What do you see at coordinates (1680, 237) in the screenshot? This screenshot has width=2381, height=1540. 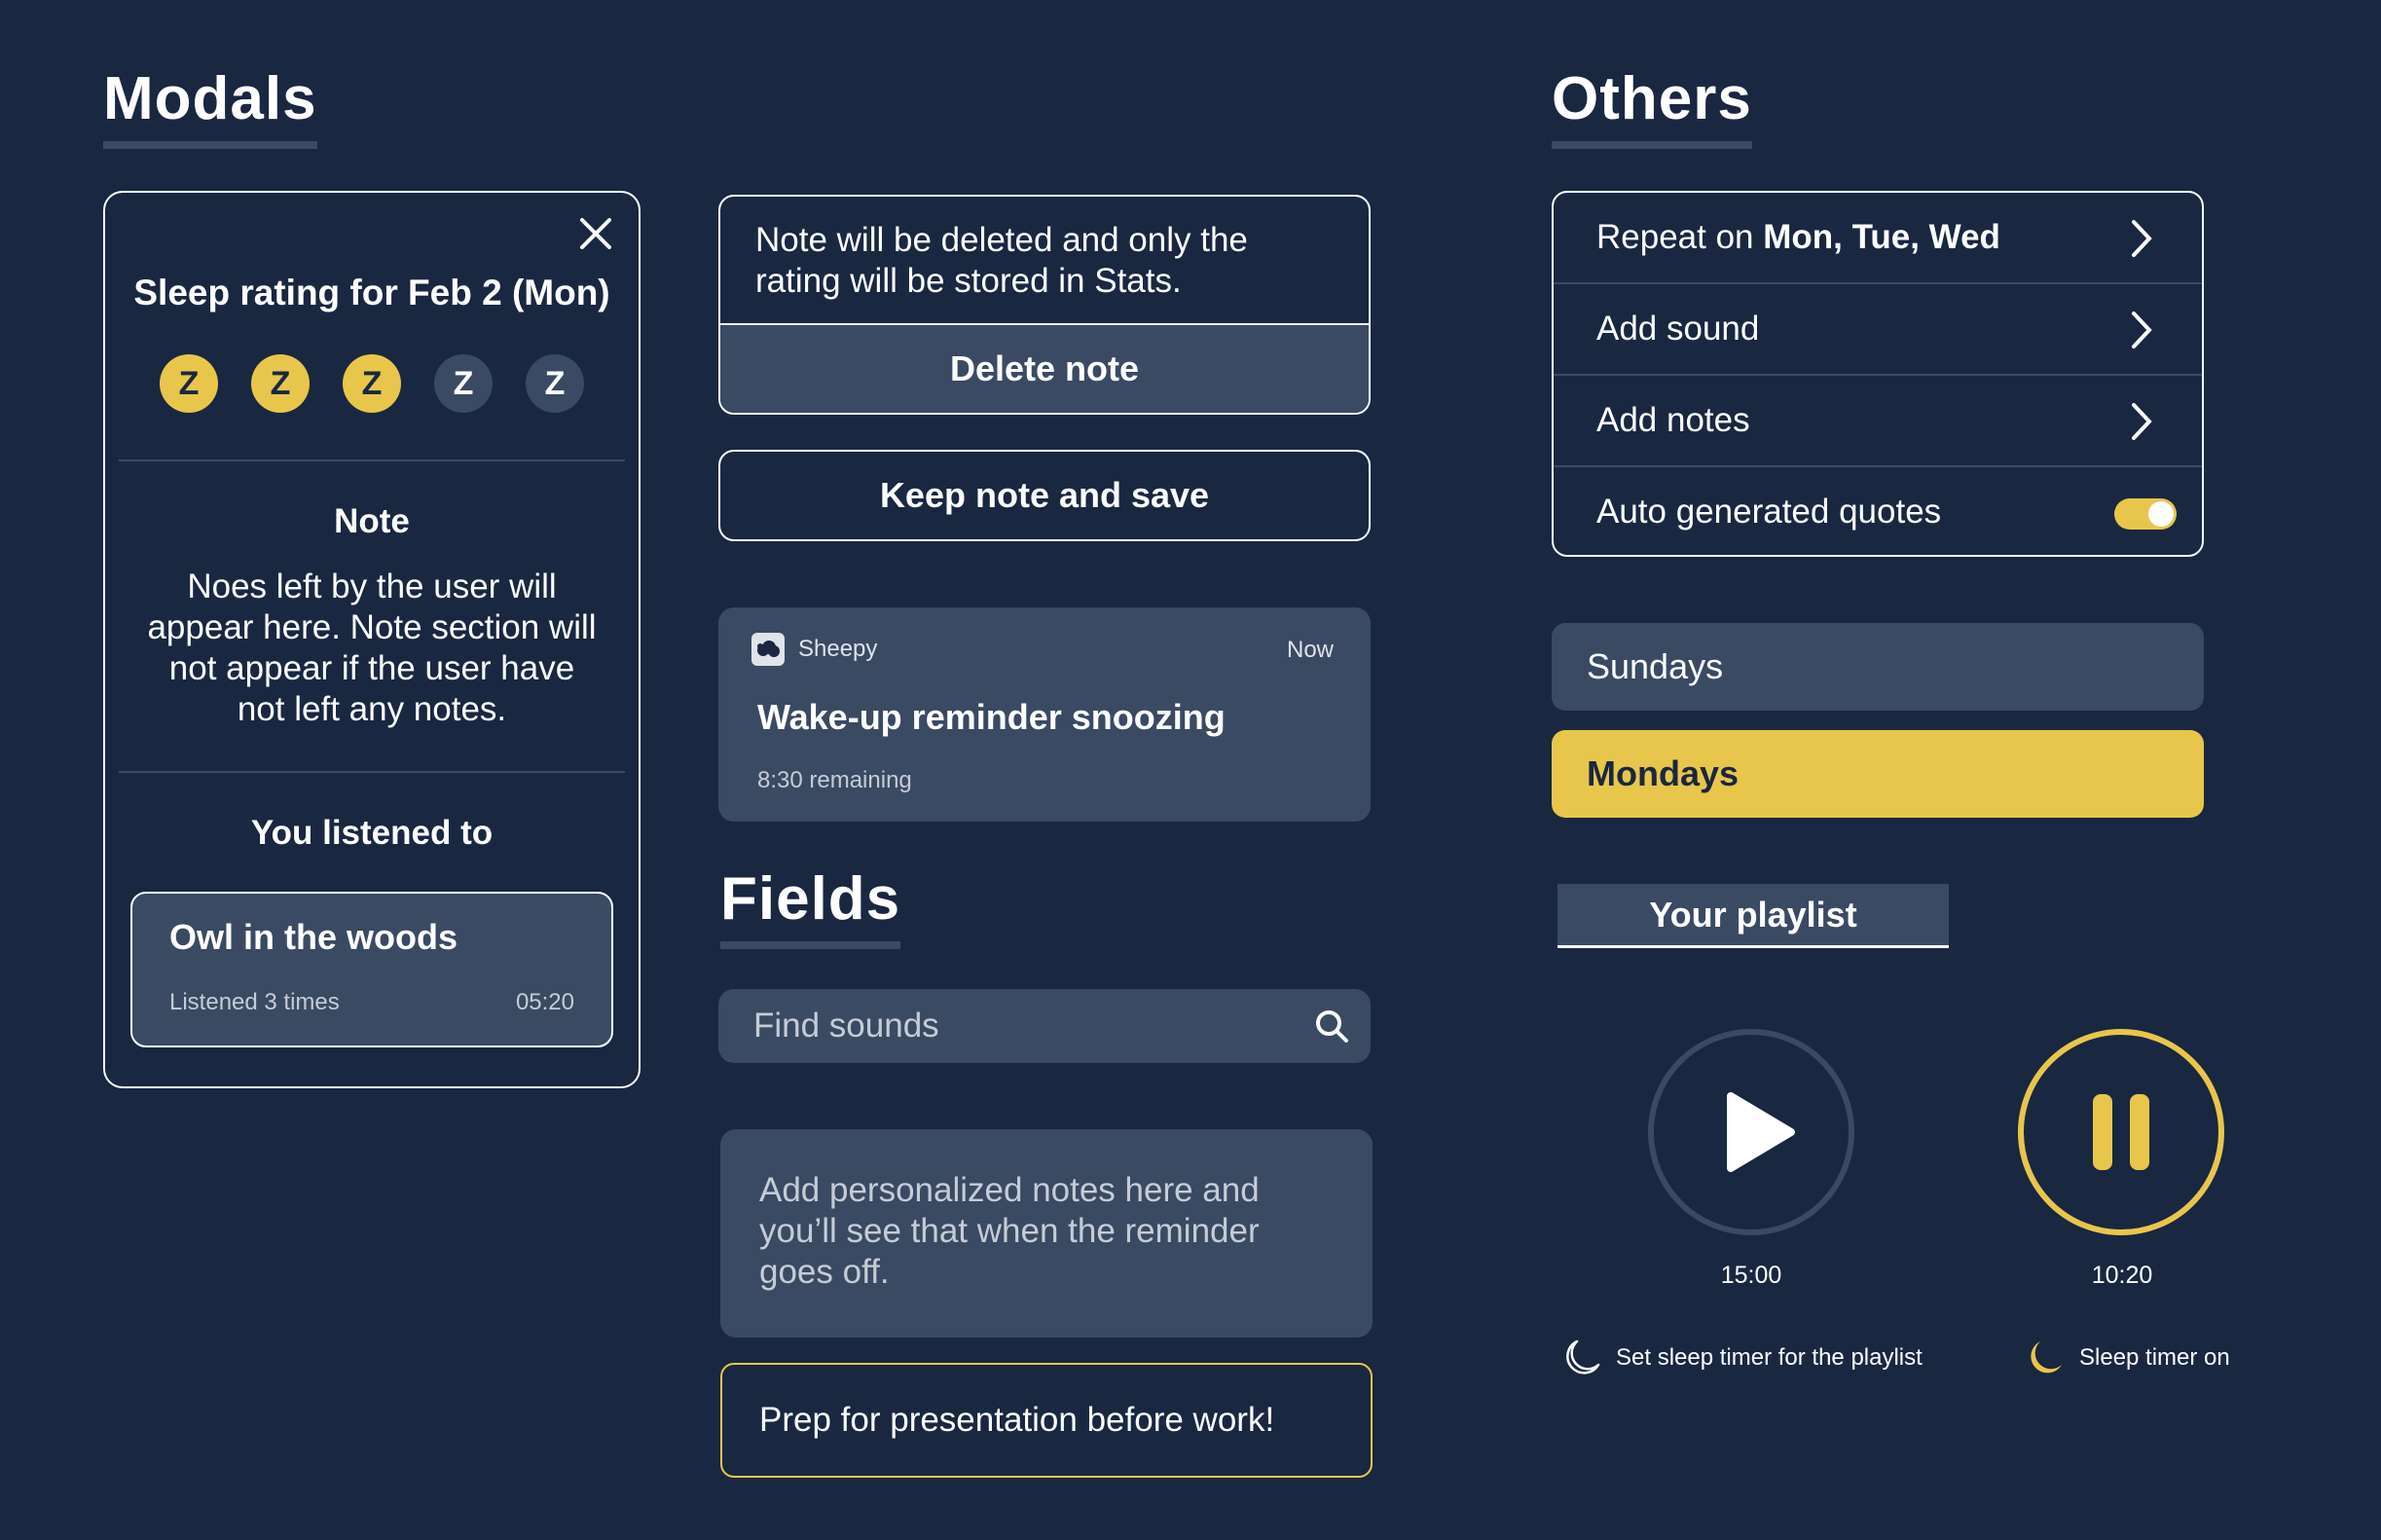 I see `repeat-prefix: Repeat on` at bounding box center [1680, 237].